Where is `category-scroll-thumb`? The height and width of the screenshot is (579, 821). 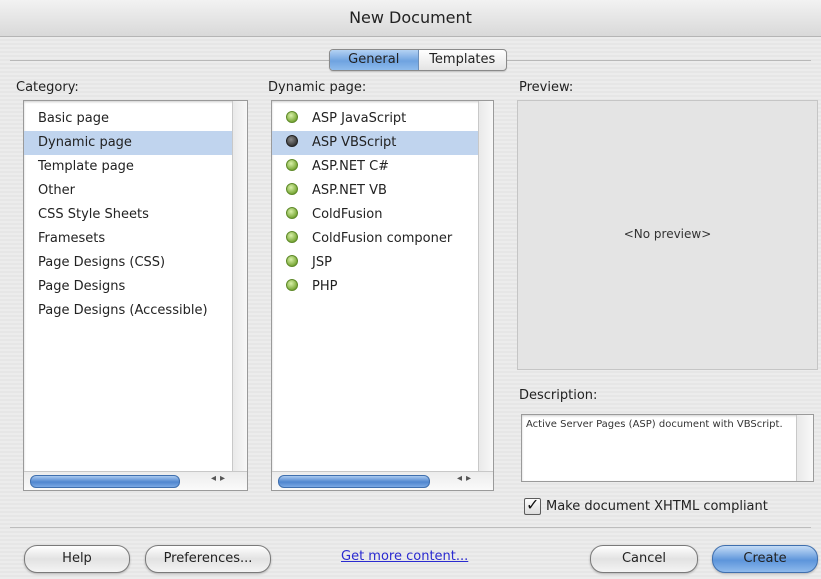
category-scroll-thumb is located at coordinates (105, 481).